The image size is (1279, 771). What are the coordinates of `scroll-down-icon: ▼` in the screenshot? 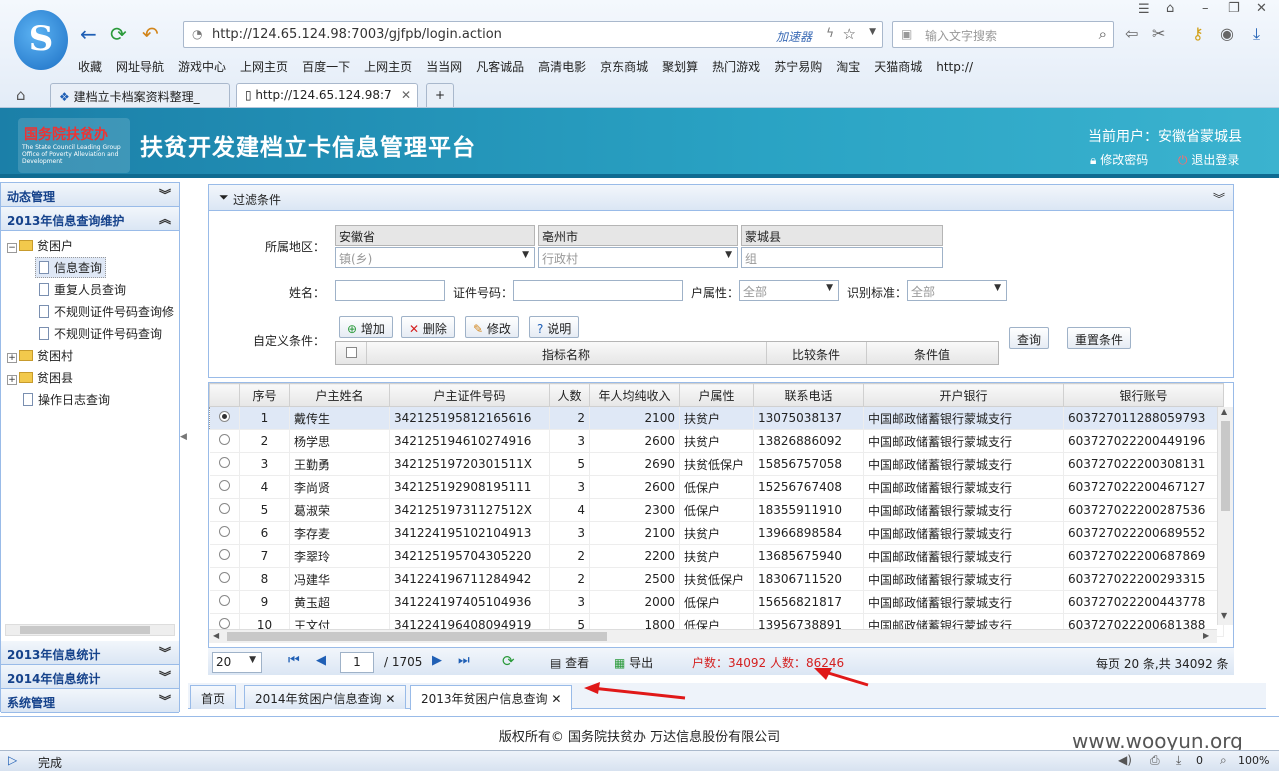 It's located at (1224, 615).